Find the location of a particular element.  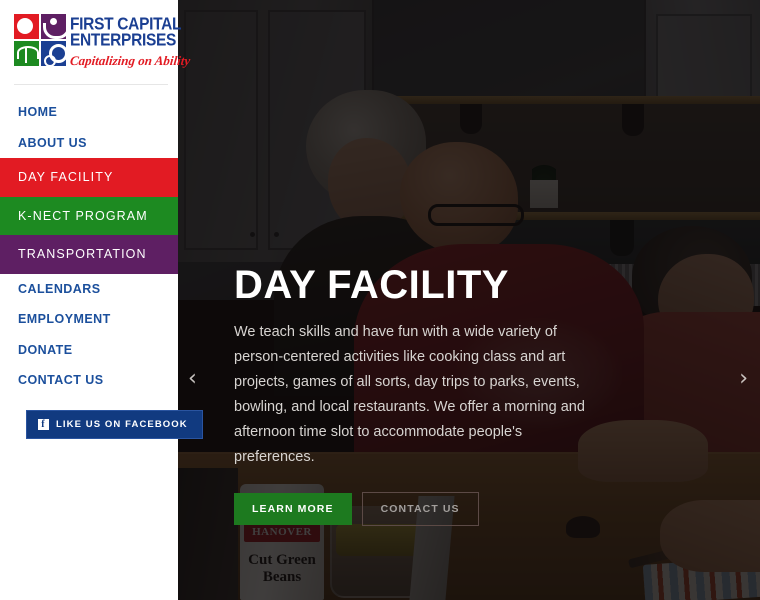

slider-next-chevron-icon: › is located at coordinates (743, 379).